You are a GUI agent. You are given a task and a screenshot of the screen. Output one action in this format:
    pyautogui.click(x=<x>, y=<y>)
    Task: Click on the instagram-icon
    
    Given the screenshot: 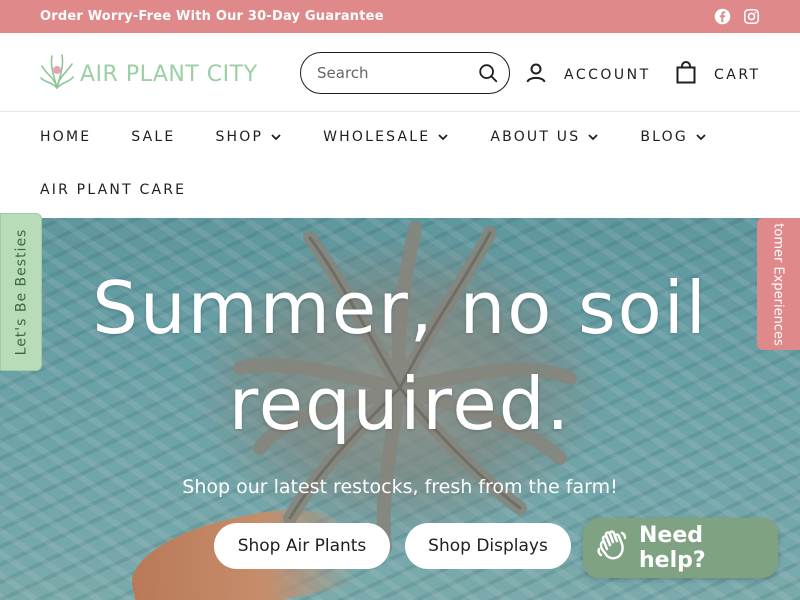 What is the action you would take?
    pyautogui.click(x=751, y=16)
    